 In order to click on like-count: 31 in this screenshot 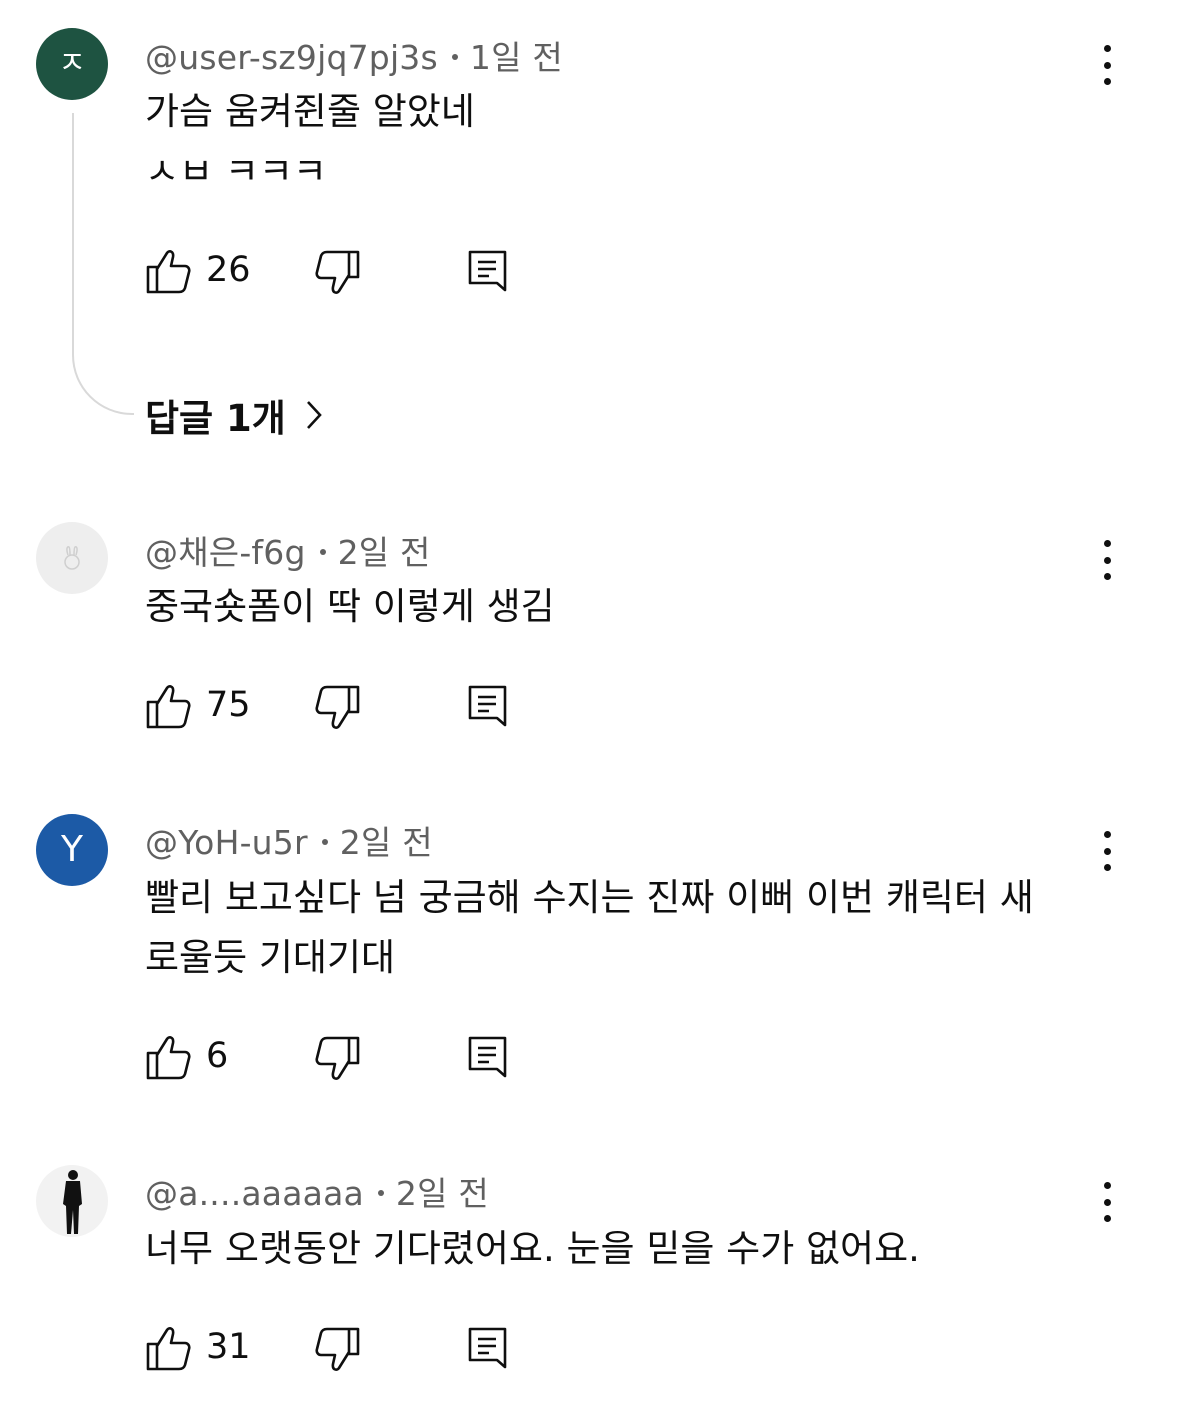, I will do `click(228, 1347)`.